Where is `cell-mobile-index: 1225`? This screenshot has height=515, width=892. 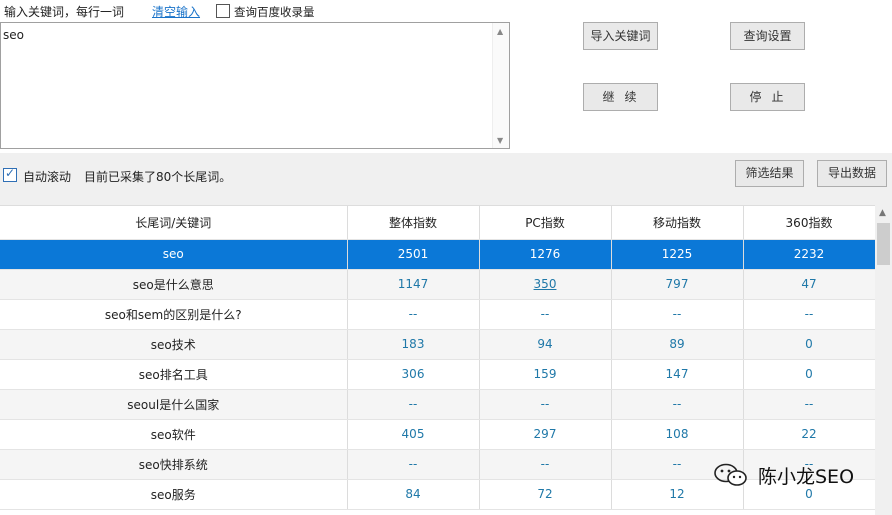 cell-mobile-index: 1225 is located at coordinates (677, 254).